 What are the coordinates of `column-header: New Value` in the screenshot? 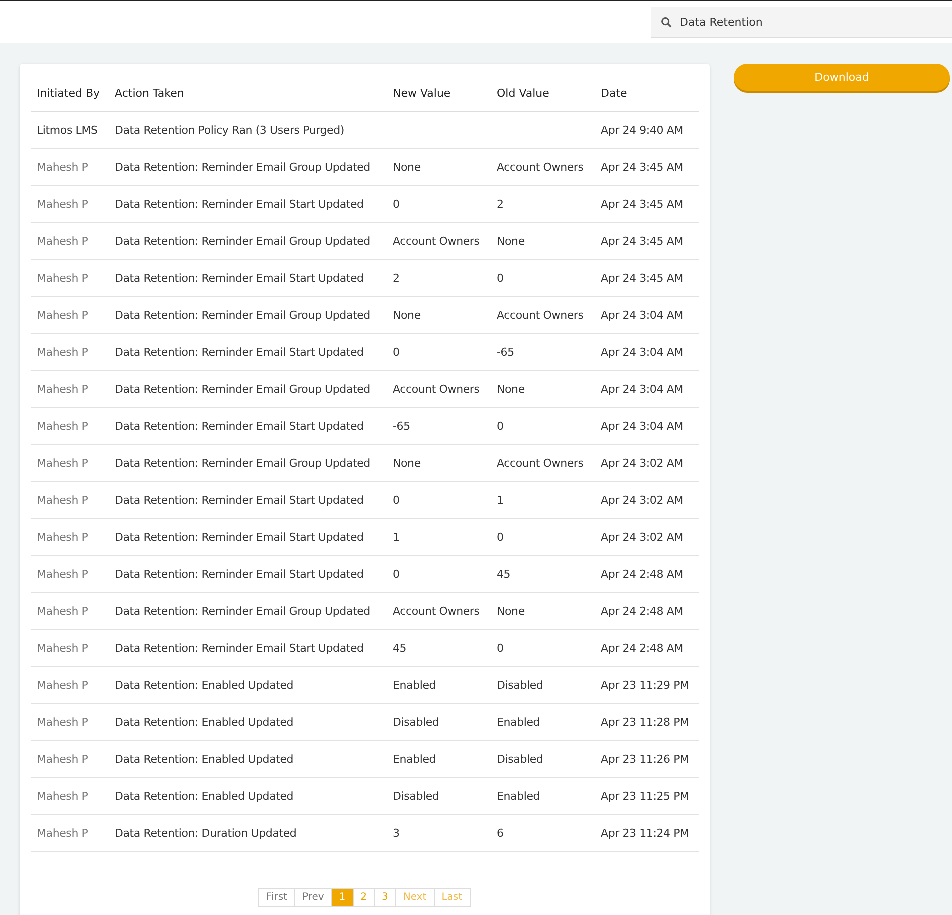 It's located at (439, 94).